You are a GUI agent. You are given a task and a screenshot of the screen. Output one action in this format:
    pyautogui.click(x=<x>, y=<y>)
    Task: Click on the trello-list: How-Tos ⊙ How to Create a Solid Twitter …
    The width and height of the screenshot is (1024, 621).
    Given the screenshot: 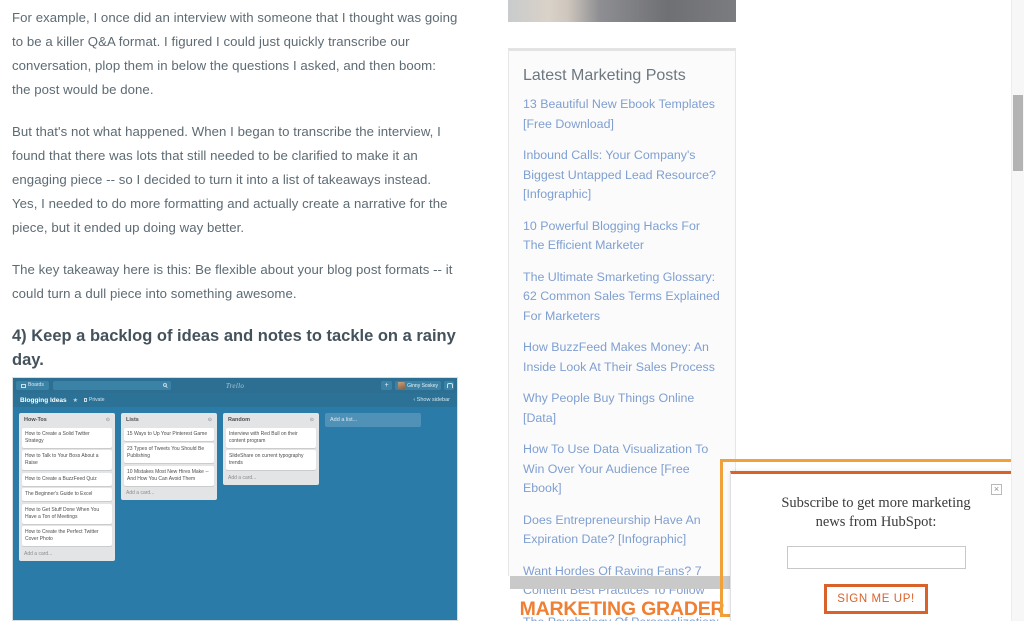 What is the action you would take?
    pyautogui.click(x=67, y=487)
    